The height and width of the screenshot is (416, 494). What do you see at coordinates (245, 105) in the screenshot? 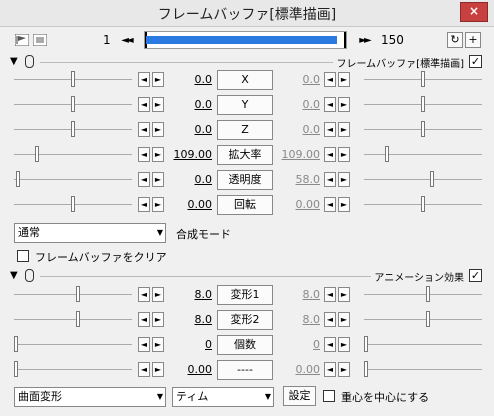
I see `param-button-y: Y` at bounding box center [245, 105].